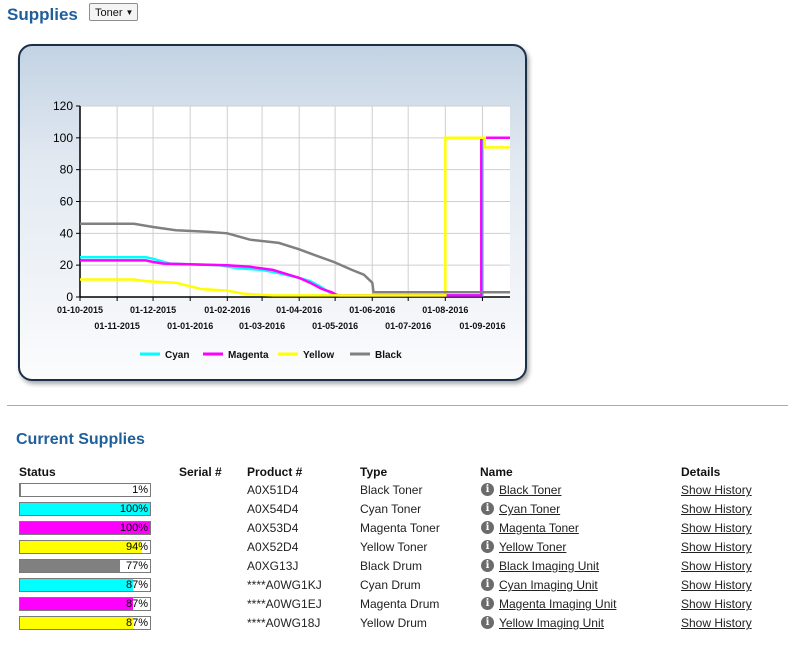 This screenshot has height=654, width=800. What do you see at coordinates (445, 310) in the screenshot?
I see `x-tick-label: 01-08-2016` at bounding box center [445, 310].